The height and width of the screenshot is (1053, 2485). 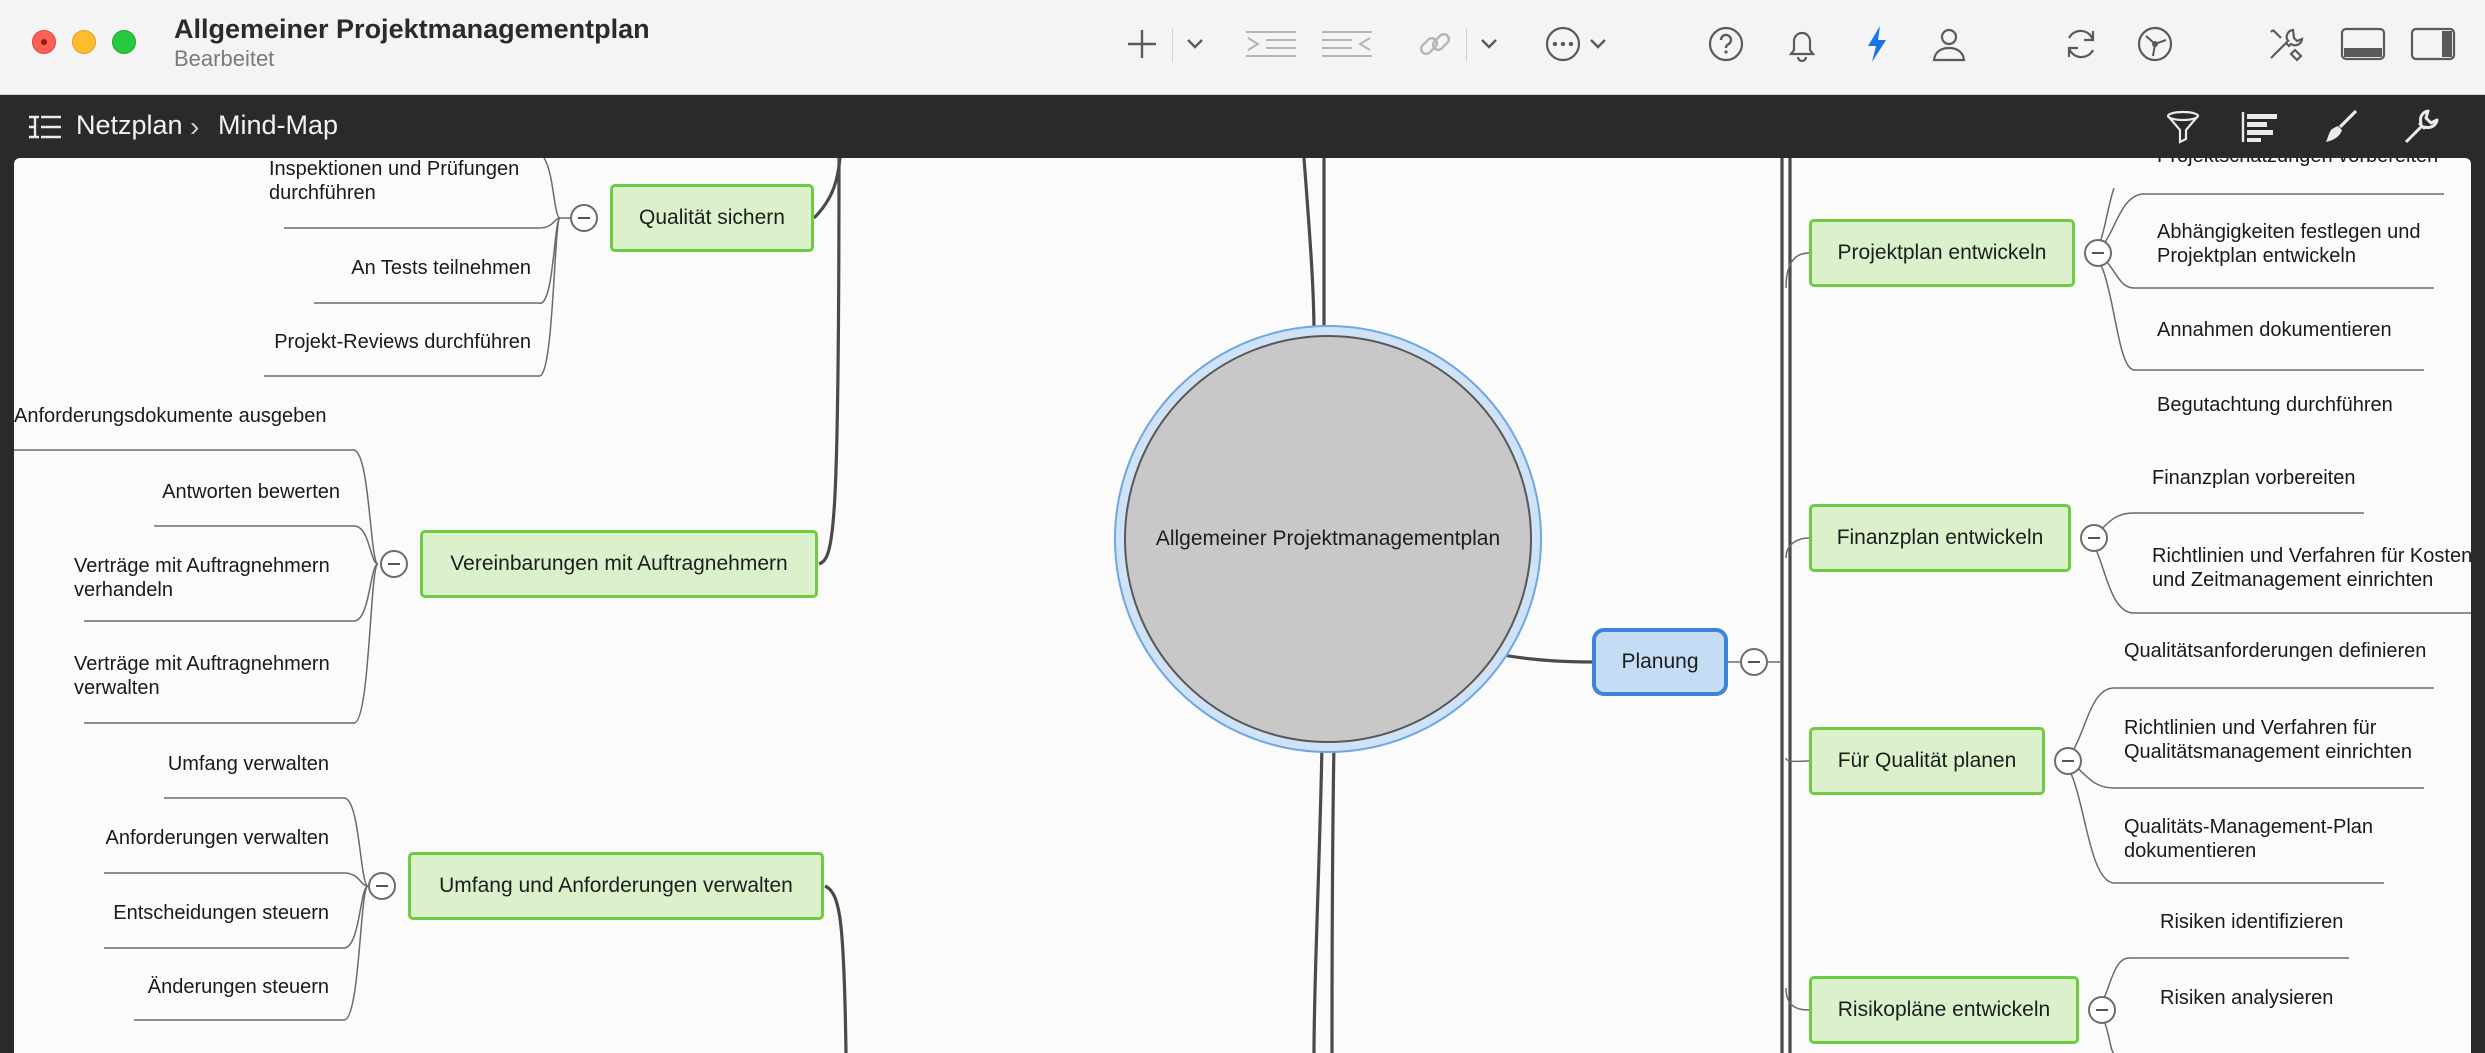 I want to click on leaf-anforderungsdokumente: Anforderungsdokumente ausgeben, so click(x=194, y=416).